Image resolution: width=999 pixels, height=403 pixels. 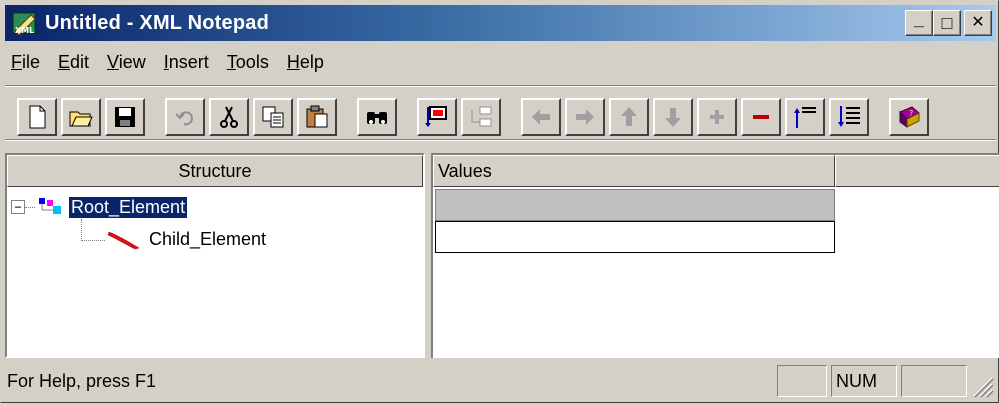 I want to click on menu-label-rest: nsert, so click(x=188, y=61).